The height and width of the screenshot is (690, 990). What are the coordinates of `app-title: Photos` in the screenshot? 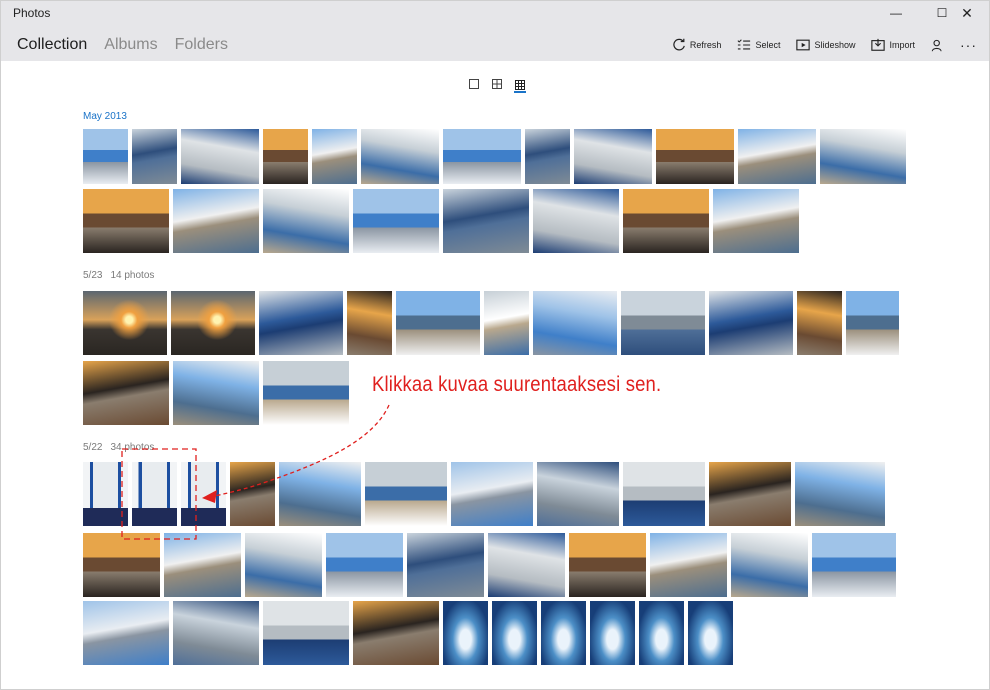 It's located at (32, 13).